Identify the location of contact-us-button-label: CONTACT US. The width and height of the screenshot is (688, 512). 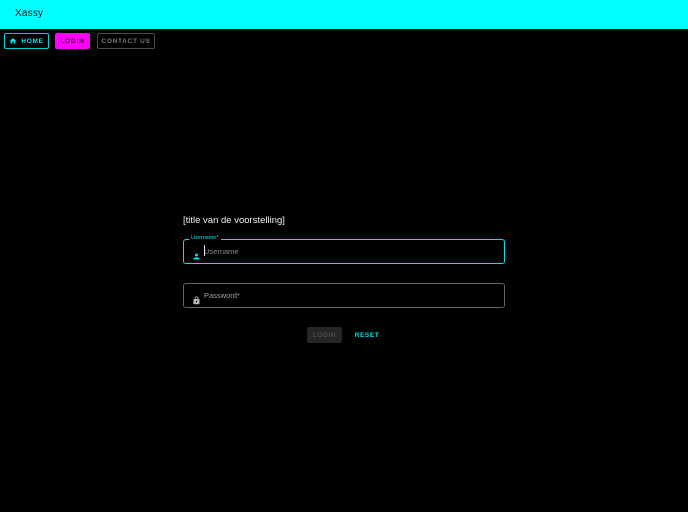
(126, 41).